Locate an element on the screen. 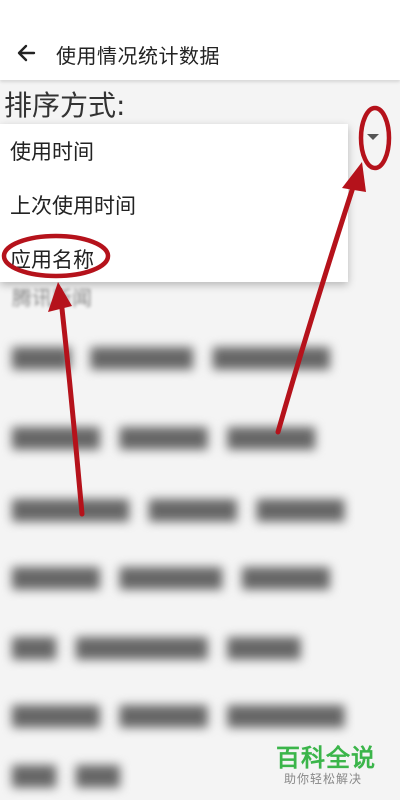  sort-label: 排序方式: is located at coordinates (65, 105).